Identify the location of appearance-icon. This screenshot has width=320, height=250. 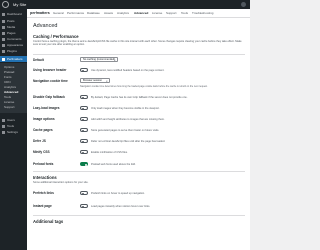
(3, 45).